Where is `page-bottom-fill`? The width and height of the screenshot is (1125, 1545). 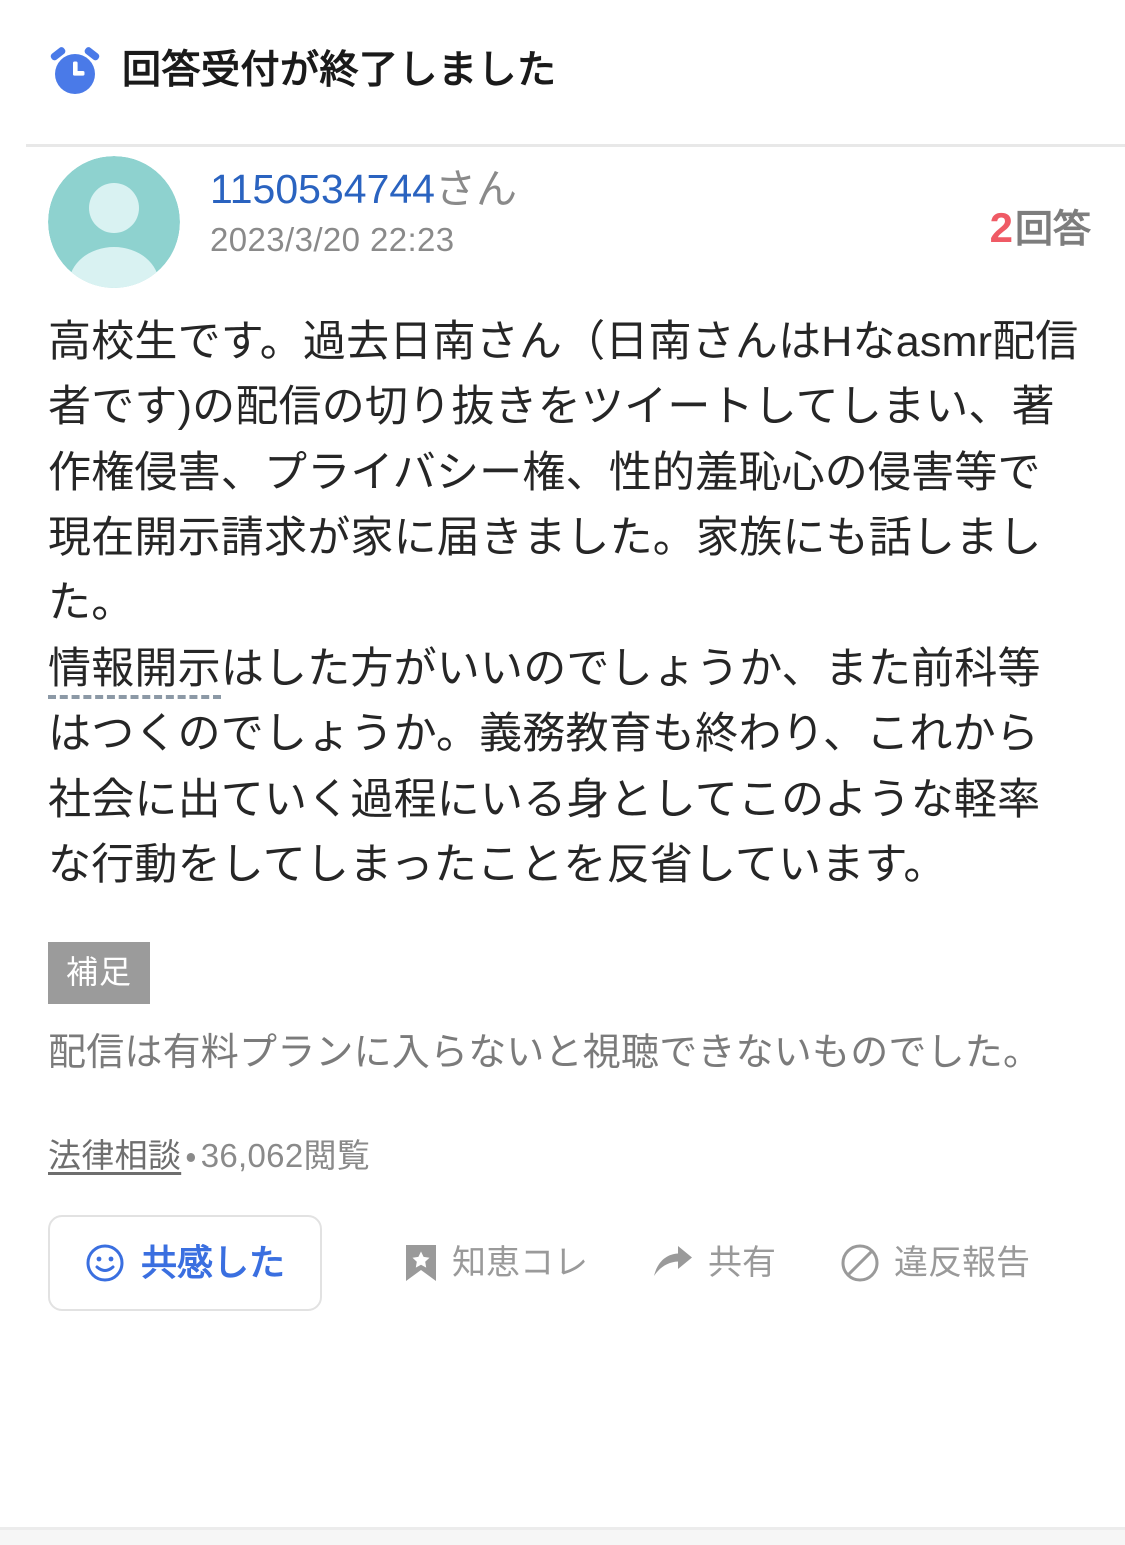
page-bottom-fill is located at coordinates (562, 1537).